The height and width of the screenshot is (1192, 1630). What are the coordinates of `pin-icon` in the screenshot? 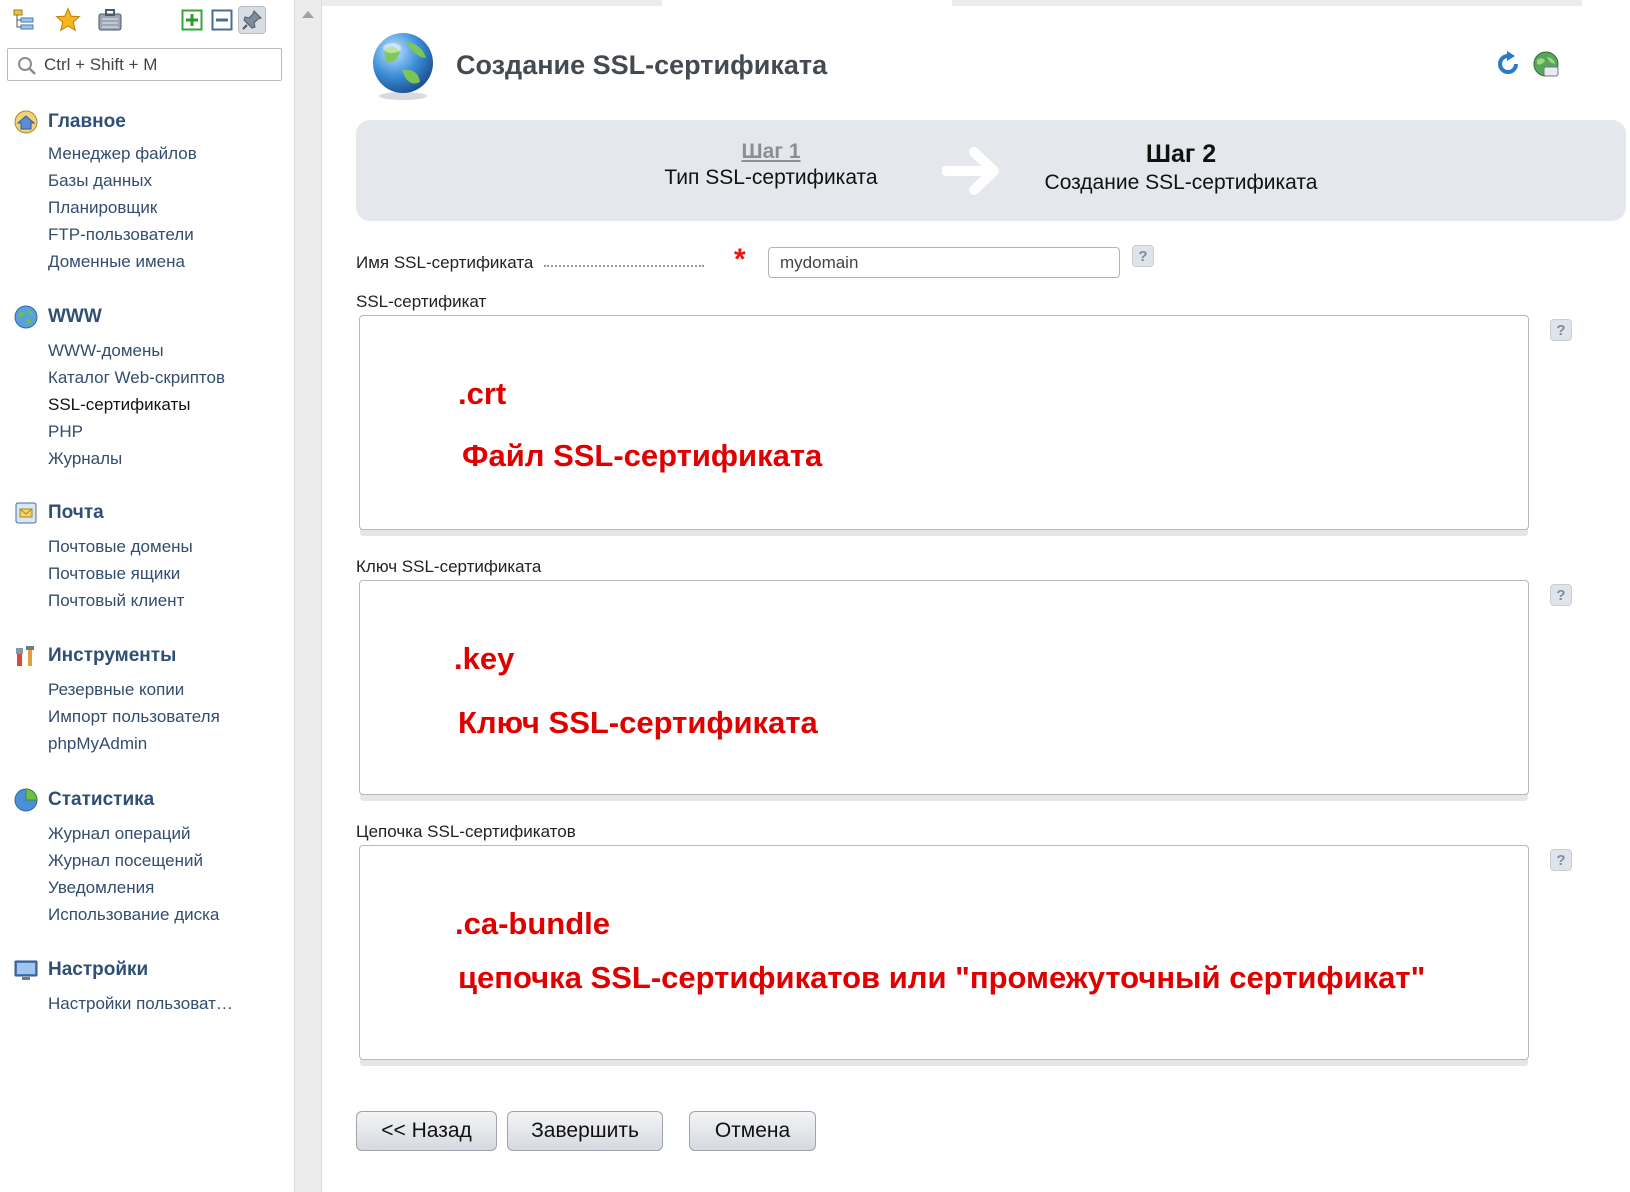 It's located at (252, 20).